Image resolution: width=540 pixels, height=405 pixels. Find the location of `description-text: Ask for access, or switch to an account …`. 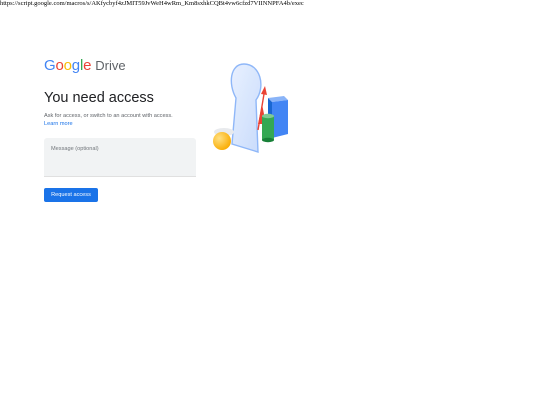

description-text: Ask for access, or switch to an account … is located at coordinates (108, 116).